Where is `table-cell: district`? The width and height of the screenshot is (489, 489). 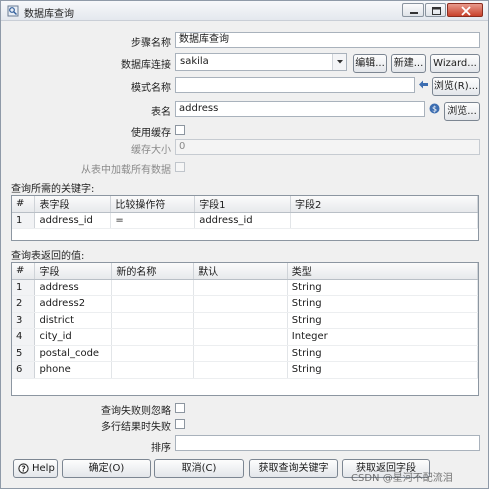 table-cell: district is located at coordinates (73, 320).